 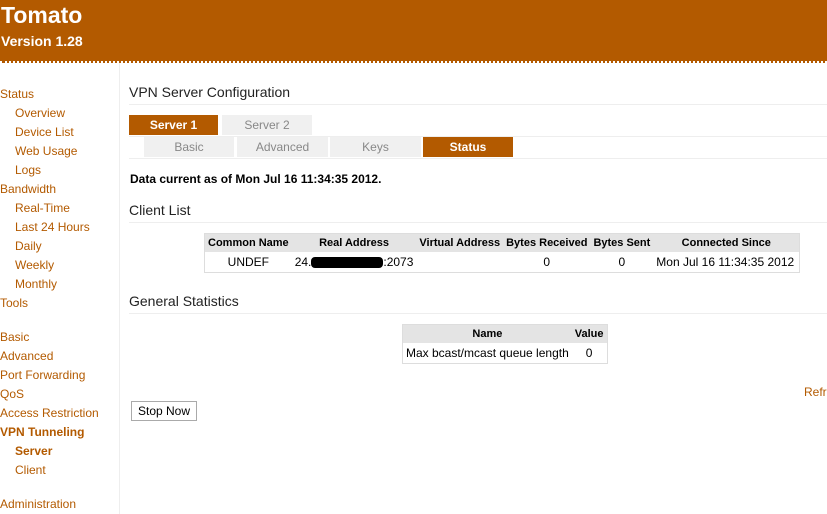 I want to click on sidebar-item-client: Client, so click(x=30, y=470).